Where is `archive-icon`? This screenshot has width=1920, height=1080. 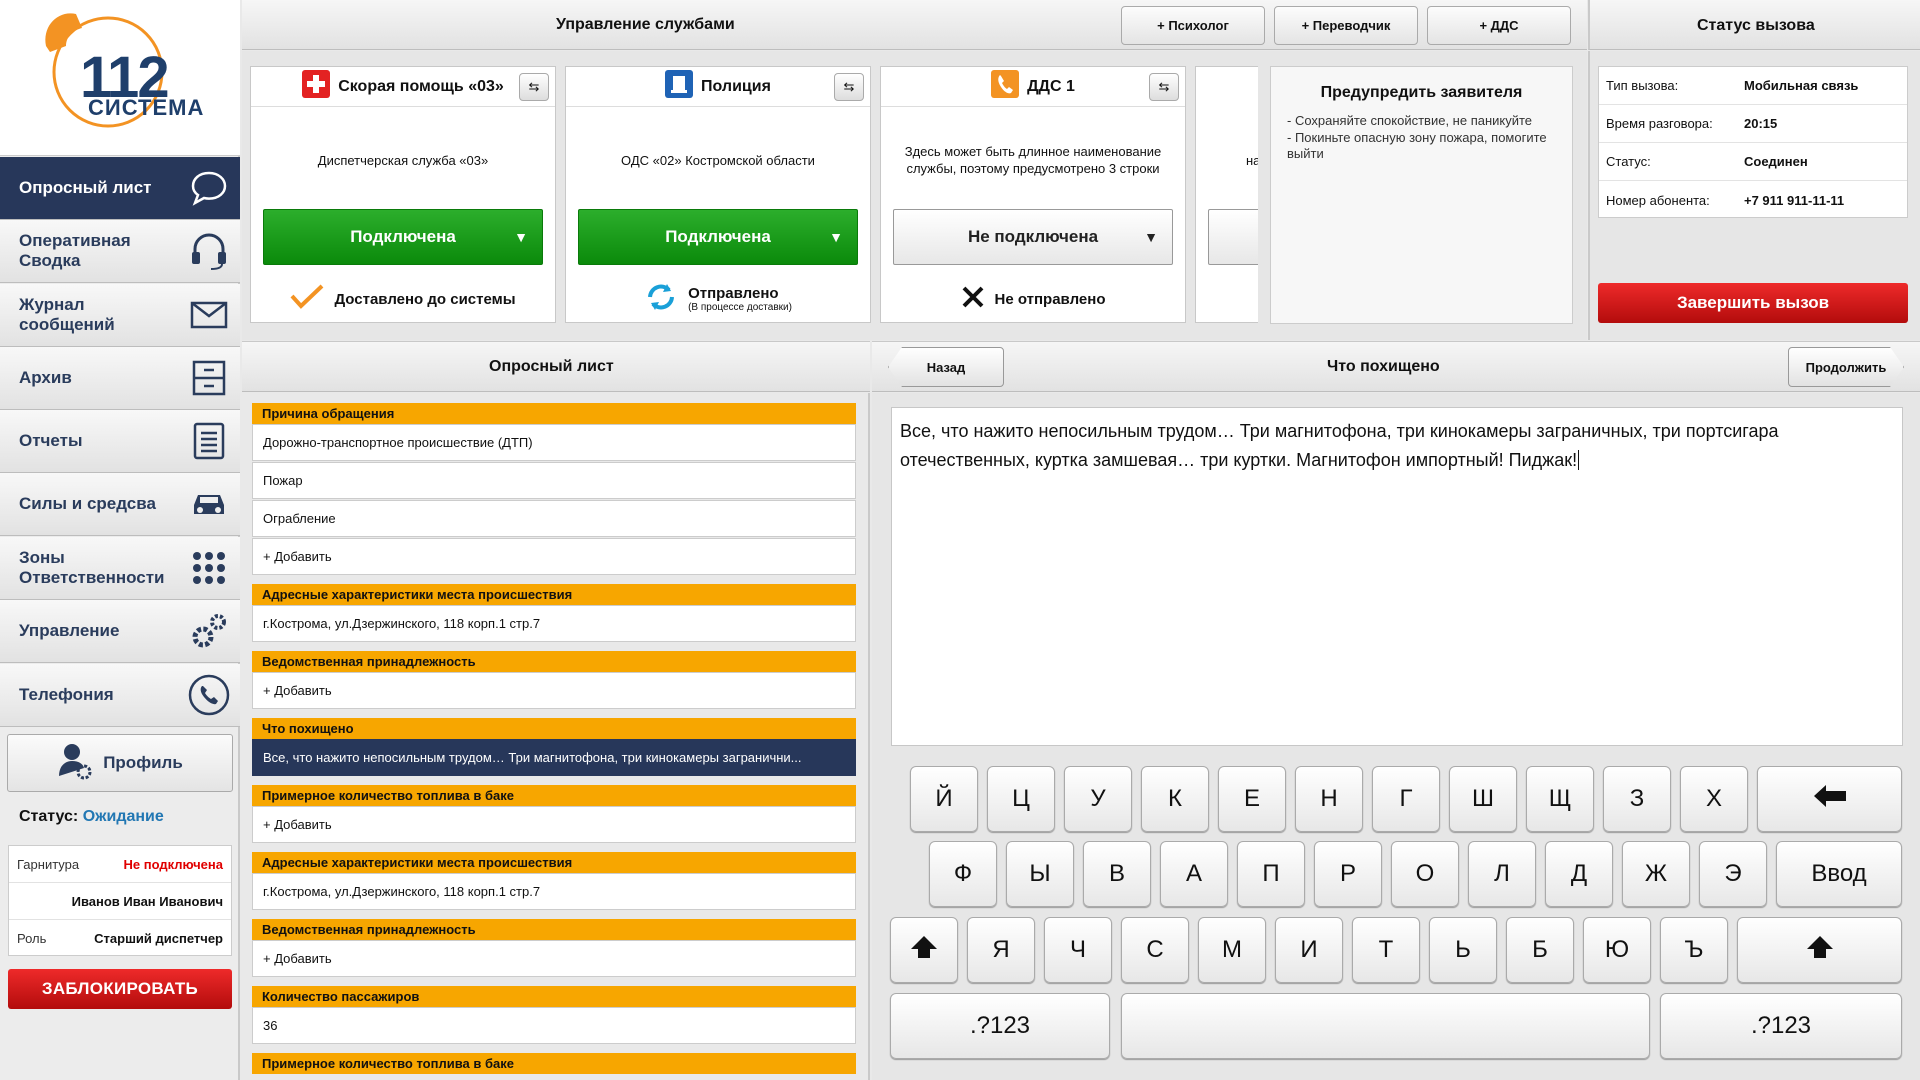 archive-icon is located at coordinates (209, 378).